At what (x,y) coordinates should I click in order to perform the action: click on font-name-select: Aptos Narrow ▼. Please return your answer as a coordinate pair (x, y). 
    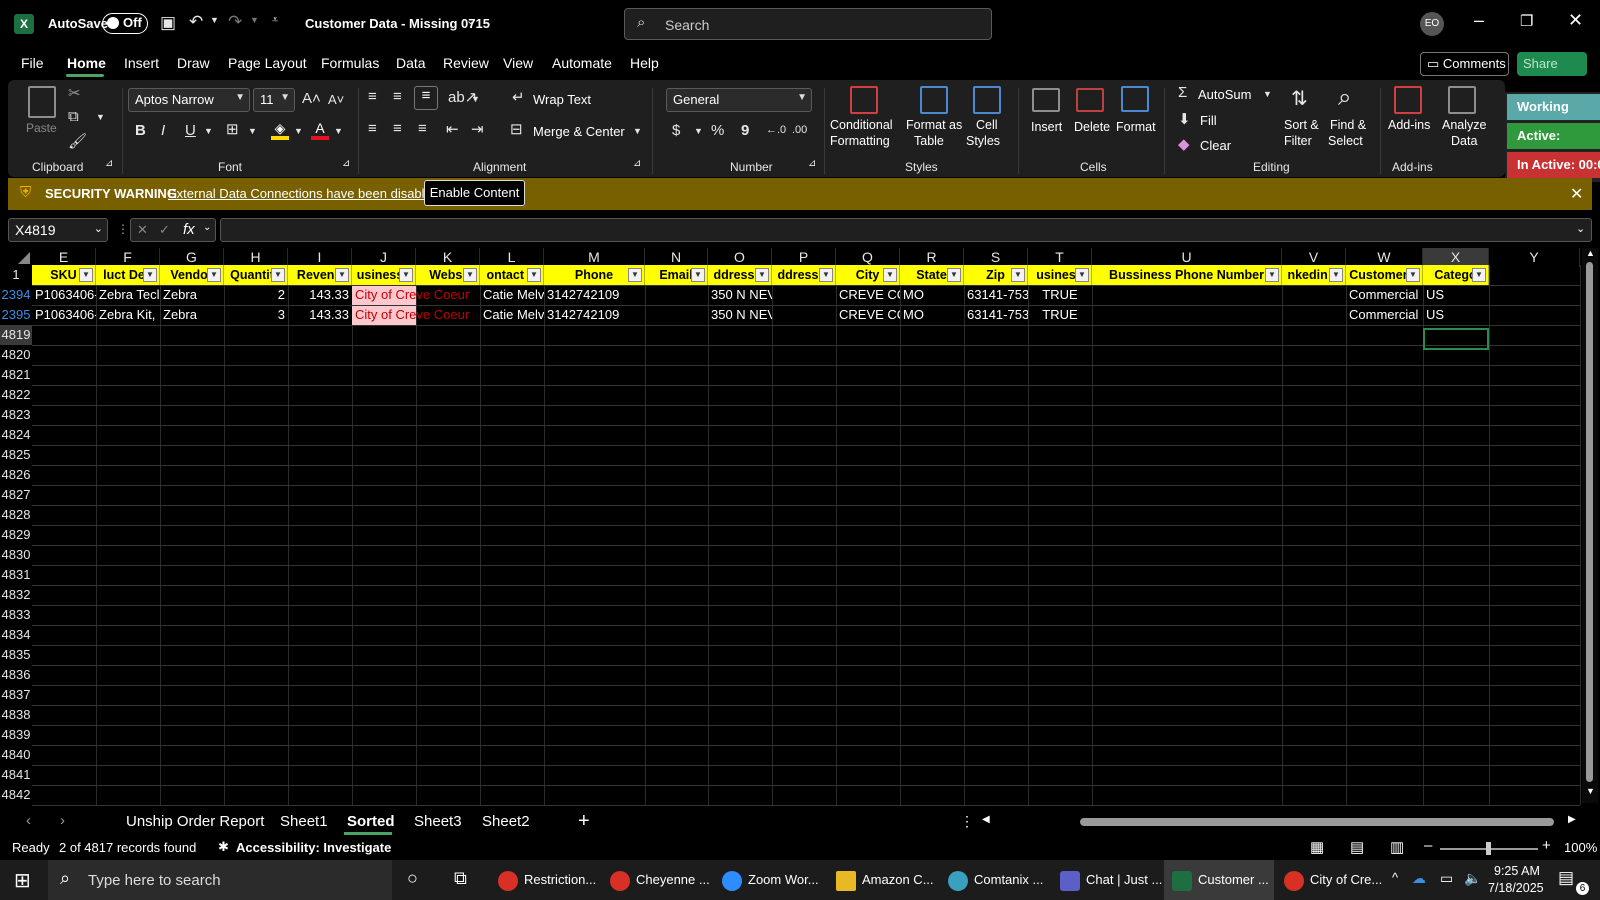
    Looking at the image, I should click on (189, 100).